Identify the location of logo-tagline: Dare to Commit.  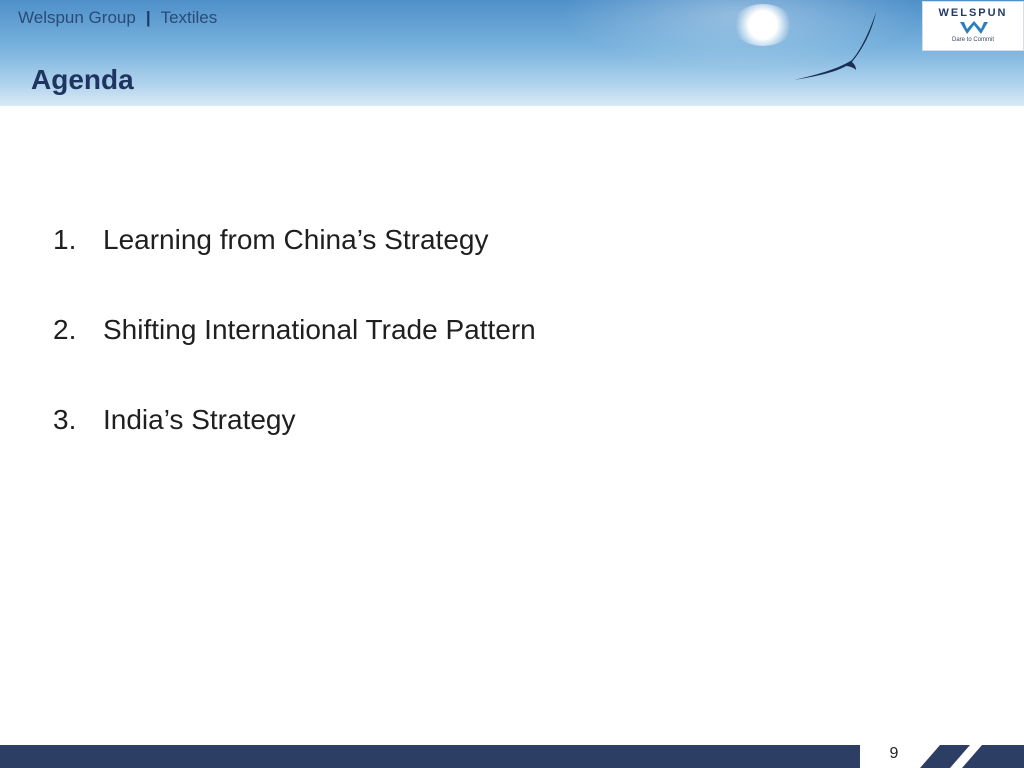
(972, 40).